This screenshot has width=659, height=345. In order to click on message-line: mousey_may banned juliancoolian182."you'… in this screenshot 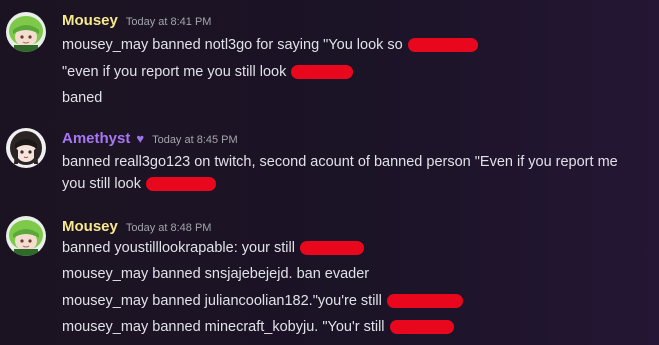, I will do `click(262, 301)`.